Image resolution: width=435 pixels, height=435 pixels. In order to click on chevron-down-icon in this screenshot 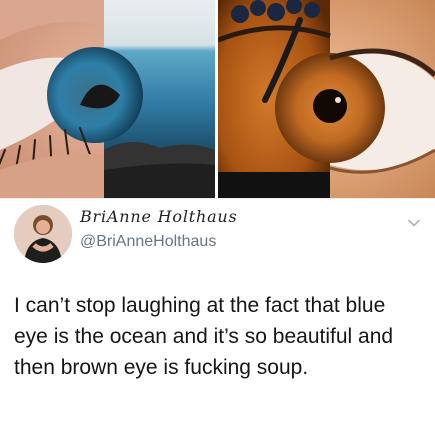, I will do `click(414, 223)`.